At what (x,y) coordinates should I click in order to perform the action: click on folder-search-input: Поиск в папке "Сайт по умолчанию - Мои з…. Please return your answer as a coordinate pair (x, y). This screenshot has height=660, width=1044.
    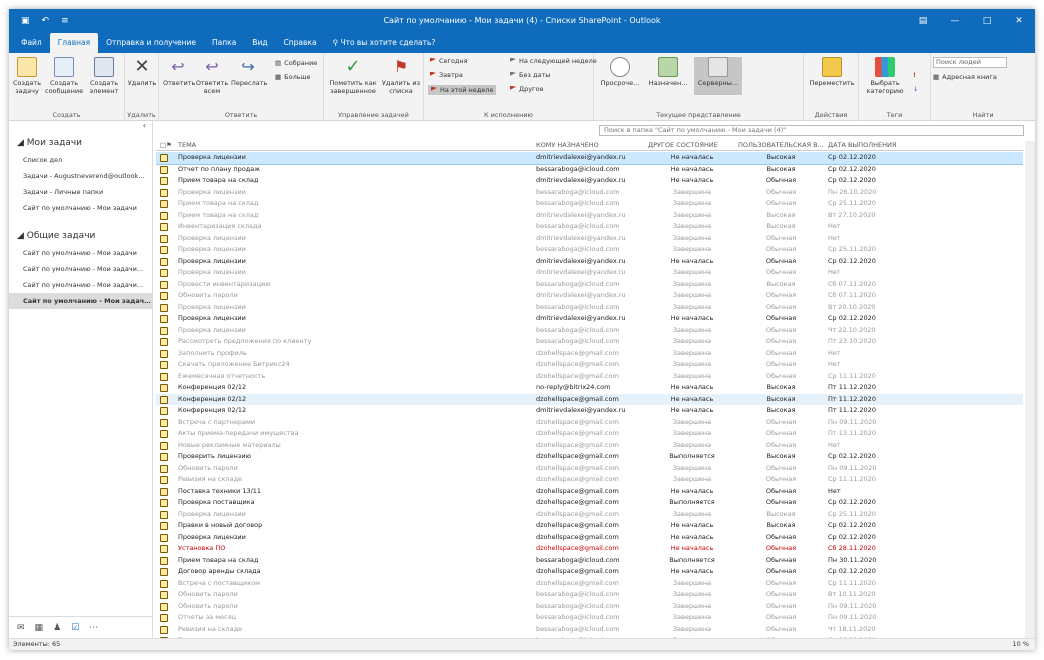
    Looking at the image, I should click on (811, 130).